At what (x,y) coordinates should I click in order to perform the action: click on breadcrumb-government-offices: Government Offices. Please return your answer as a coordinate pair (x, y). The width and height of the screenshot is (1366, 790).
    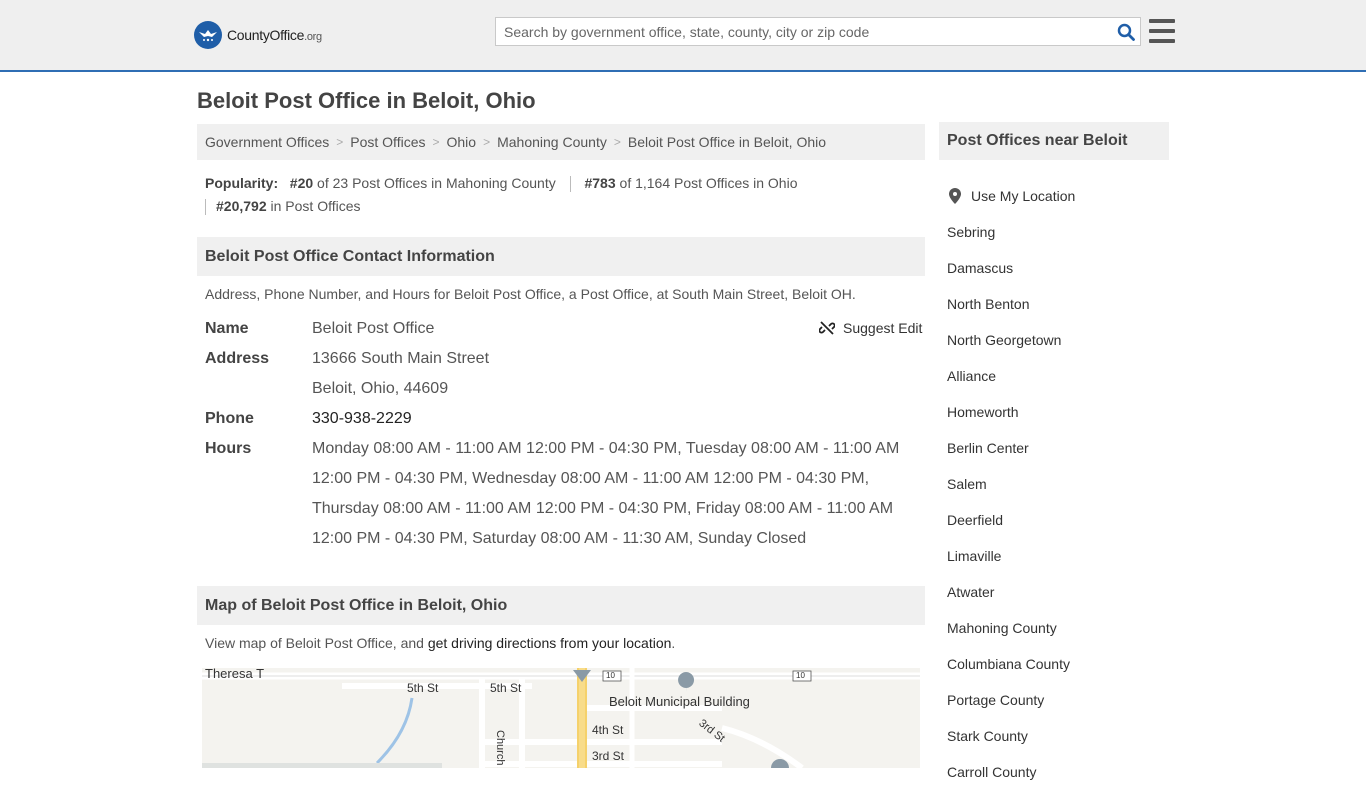
    Looking at the image, I should click on (267, 142).